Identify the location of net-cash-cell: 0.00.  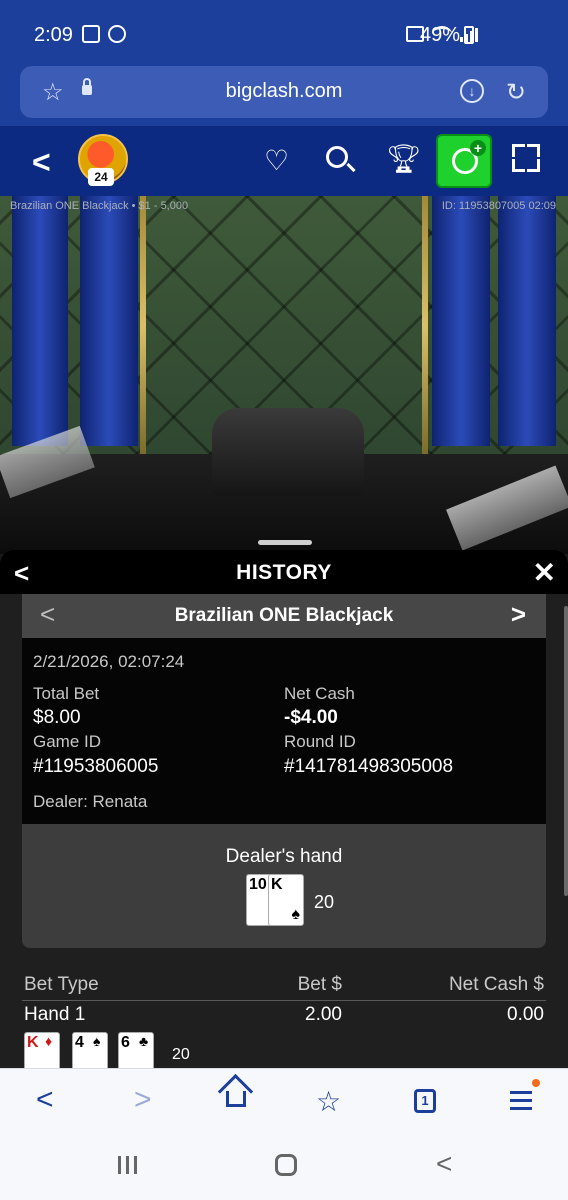
(525, 1014).